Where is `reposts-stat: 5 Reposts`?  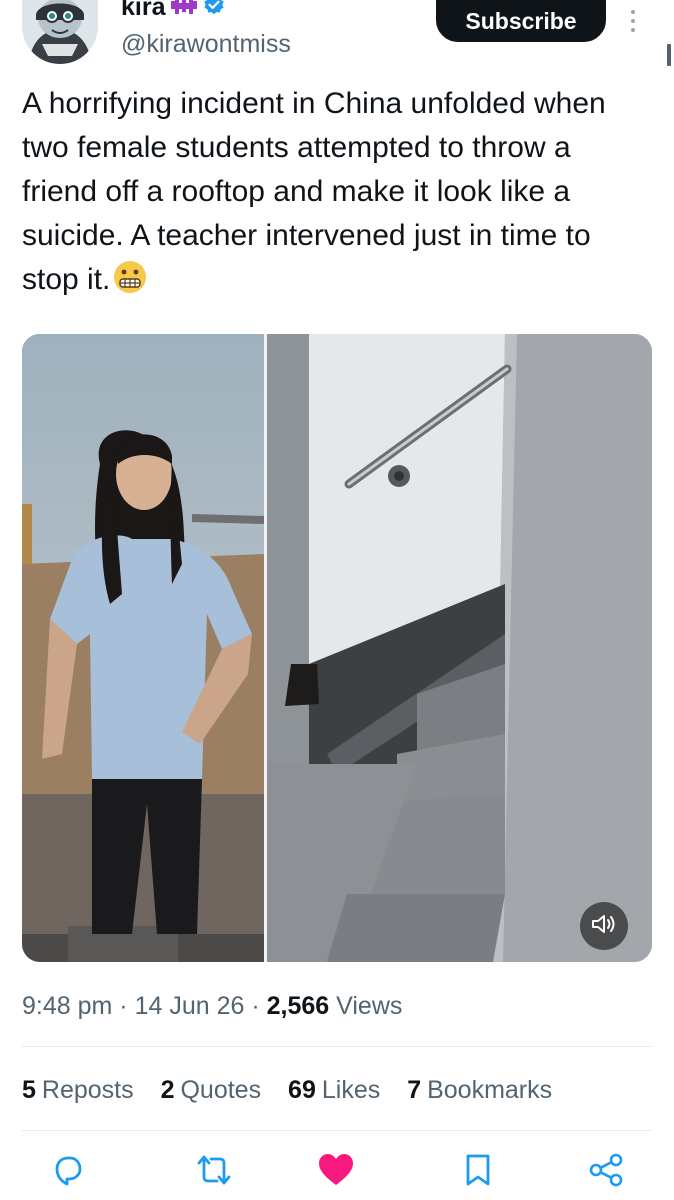
reposts-stat: 5 Reposts is located at coordinates (78, 1090).